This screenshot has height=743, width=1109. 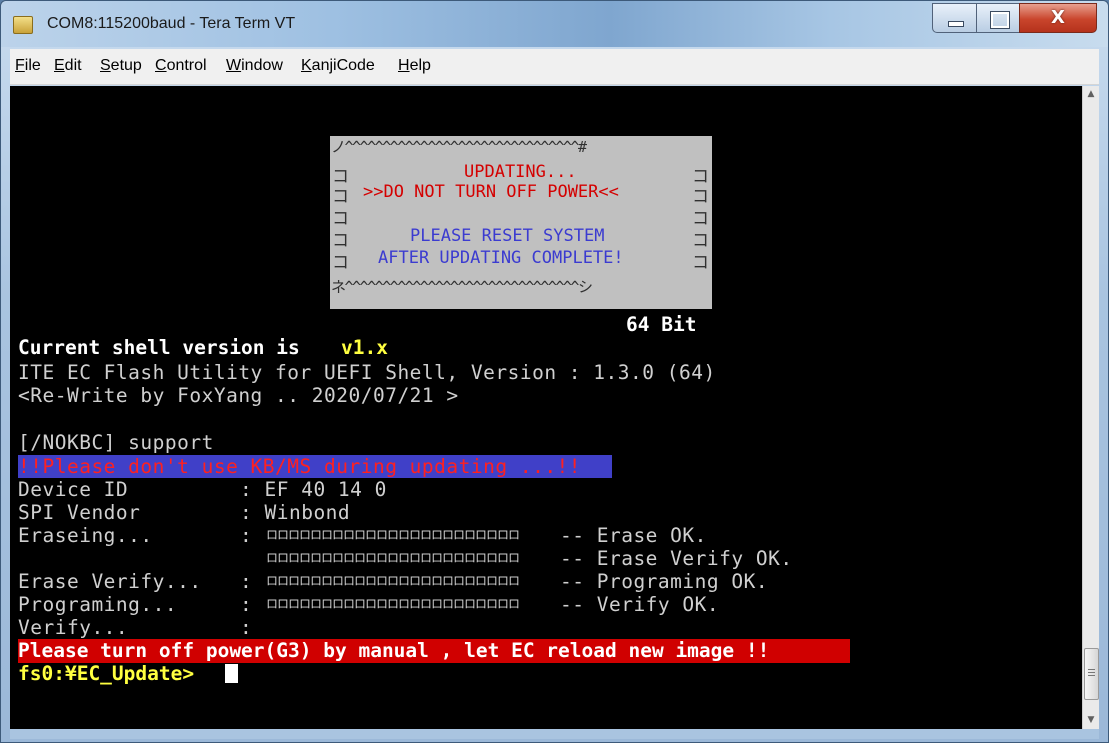 I want to click on shell-version-value: v1.x, so click(x=364, y=347).